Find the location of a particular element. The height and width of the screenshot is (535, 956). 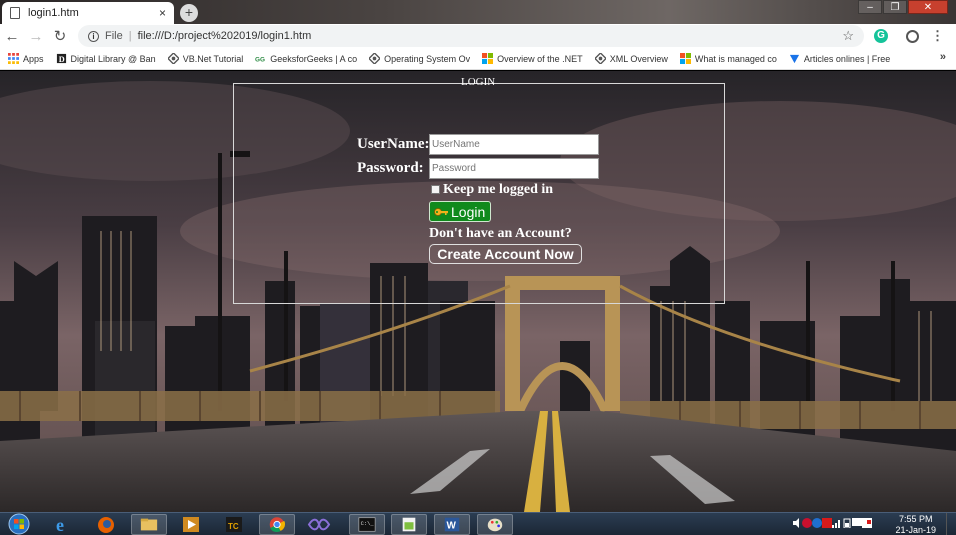

bookmark-label: Apps is located at coordinates (33, 58).